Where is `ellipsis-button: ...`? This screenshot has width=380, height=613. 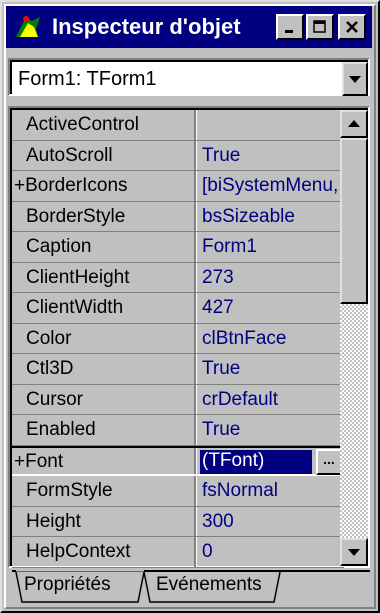 ellipsis-button: ... is located at coordinates (329, 461).